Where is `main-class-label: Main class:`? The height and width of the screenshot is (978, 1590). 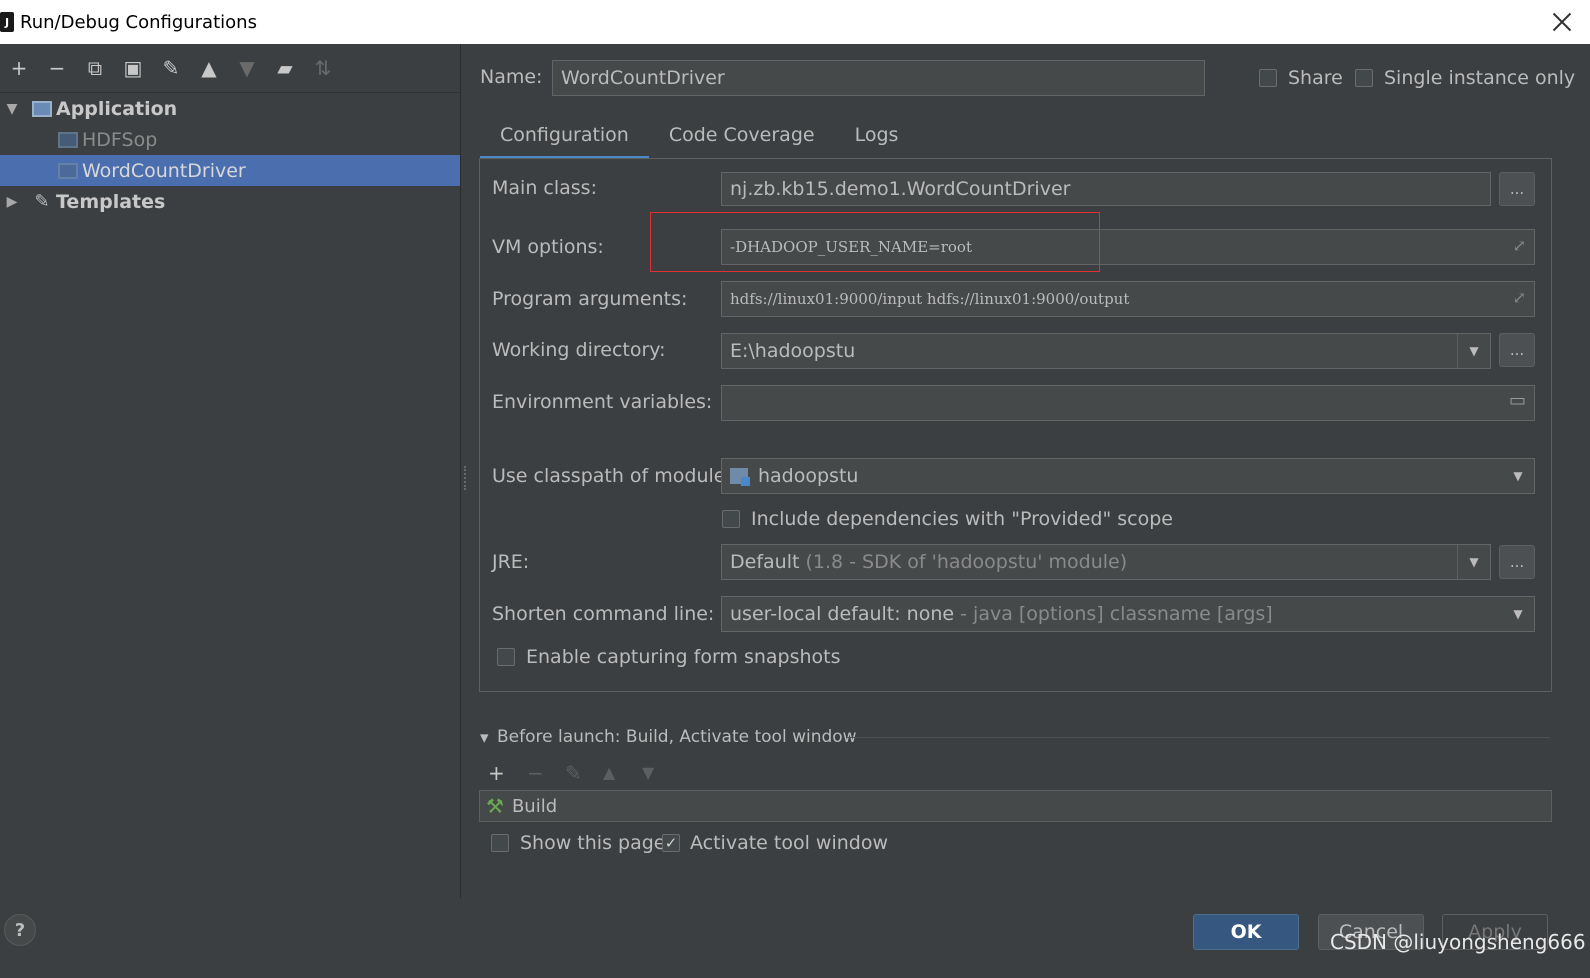 main-class-label: Main class: is located at coordinates (544, 188).